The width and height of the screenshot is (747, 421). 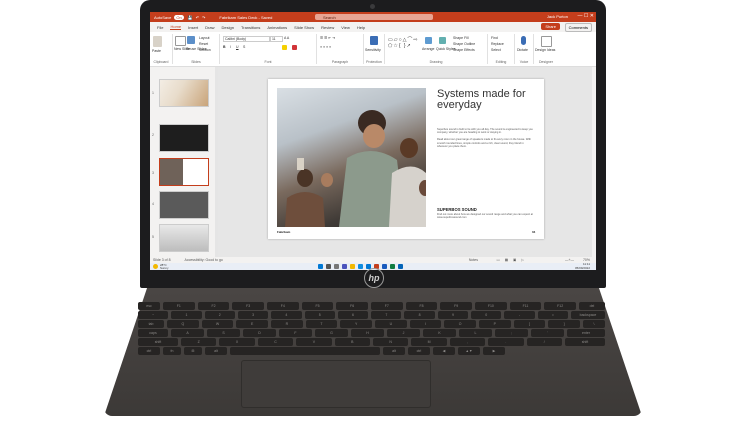 What do you see at coordinates (494, 38) in the screenshot?
I see `find-button: Find` at bounding box center [494, 38].